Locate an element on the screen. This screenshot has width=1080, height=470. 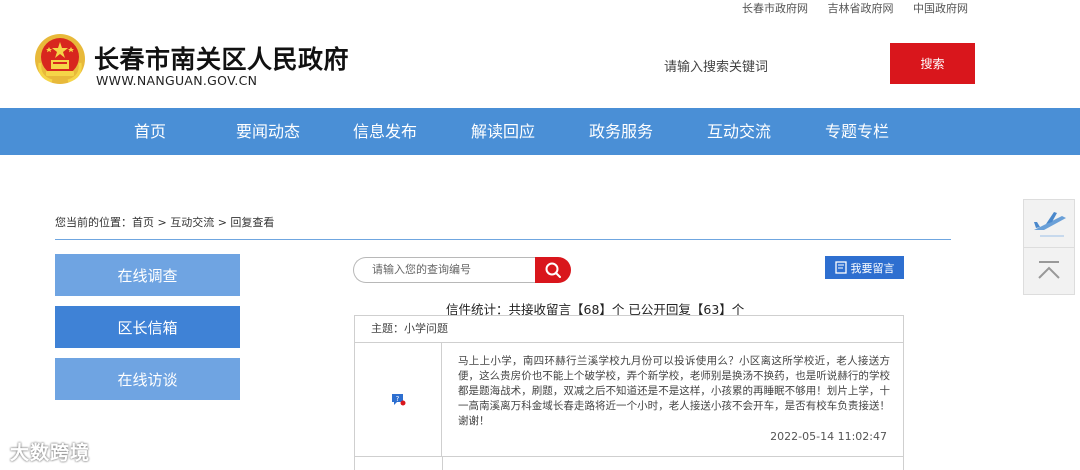
national-emblem-icon is located at coordinates (60, 59).